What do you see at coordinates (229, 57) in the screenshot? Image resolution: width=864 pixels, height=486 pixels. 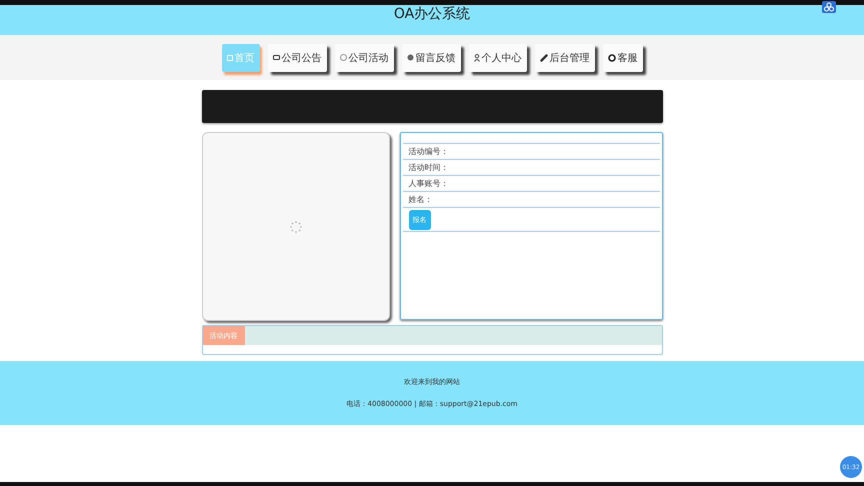 I see `square-icon` at bounding box center [229, 57].